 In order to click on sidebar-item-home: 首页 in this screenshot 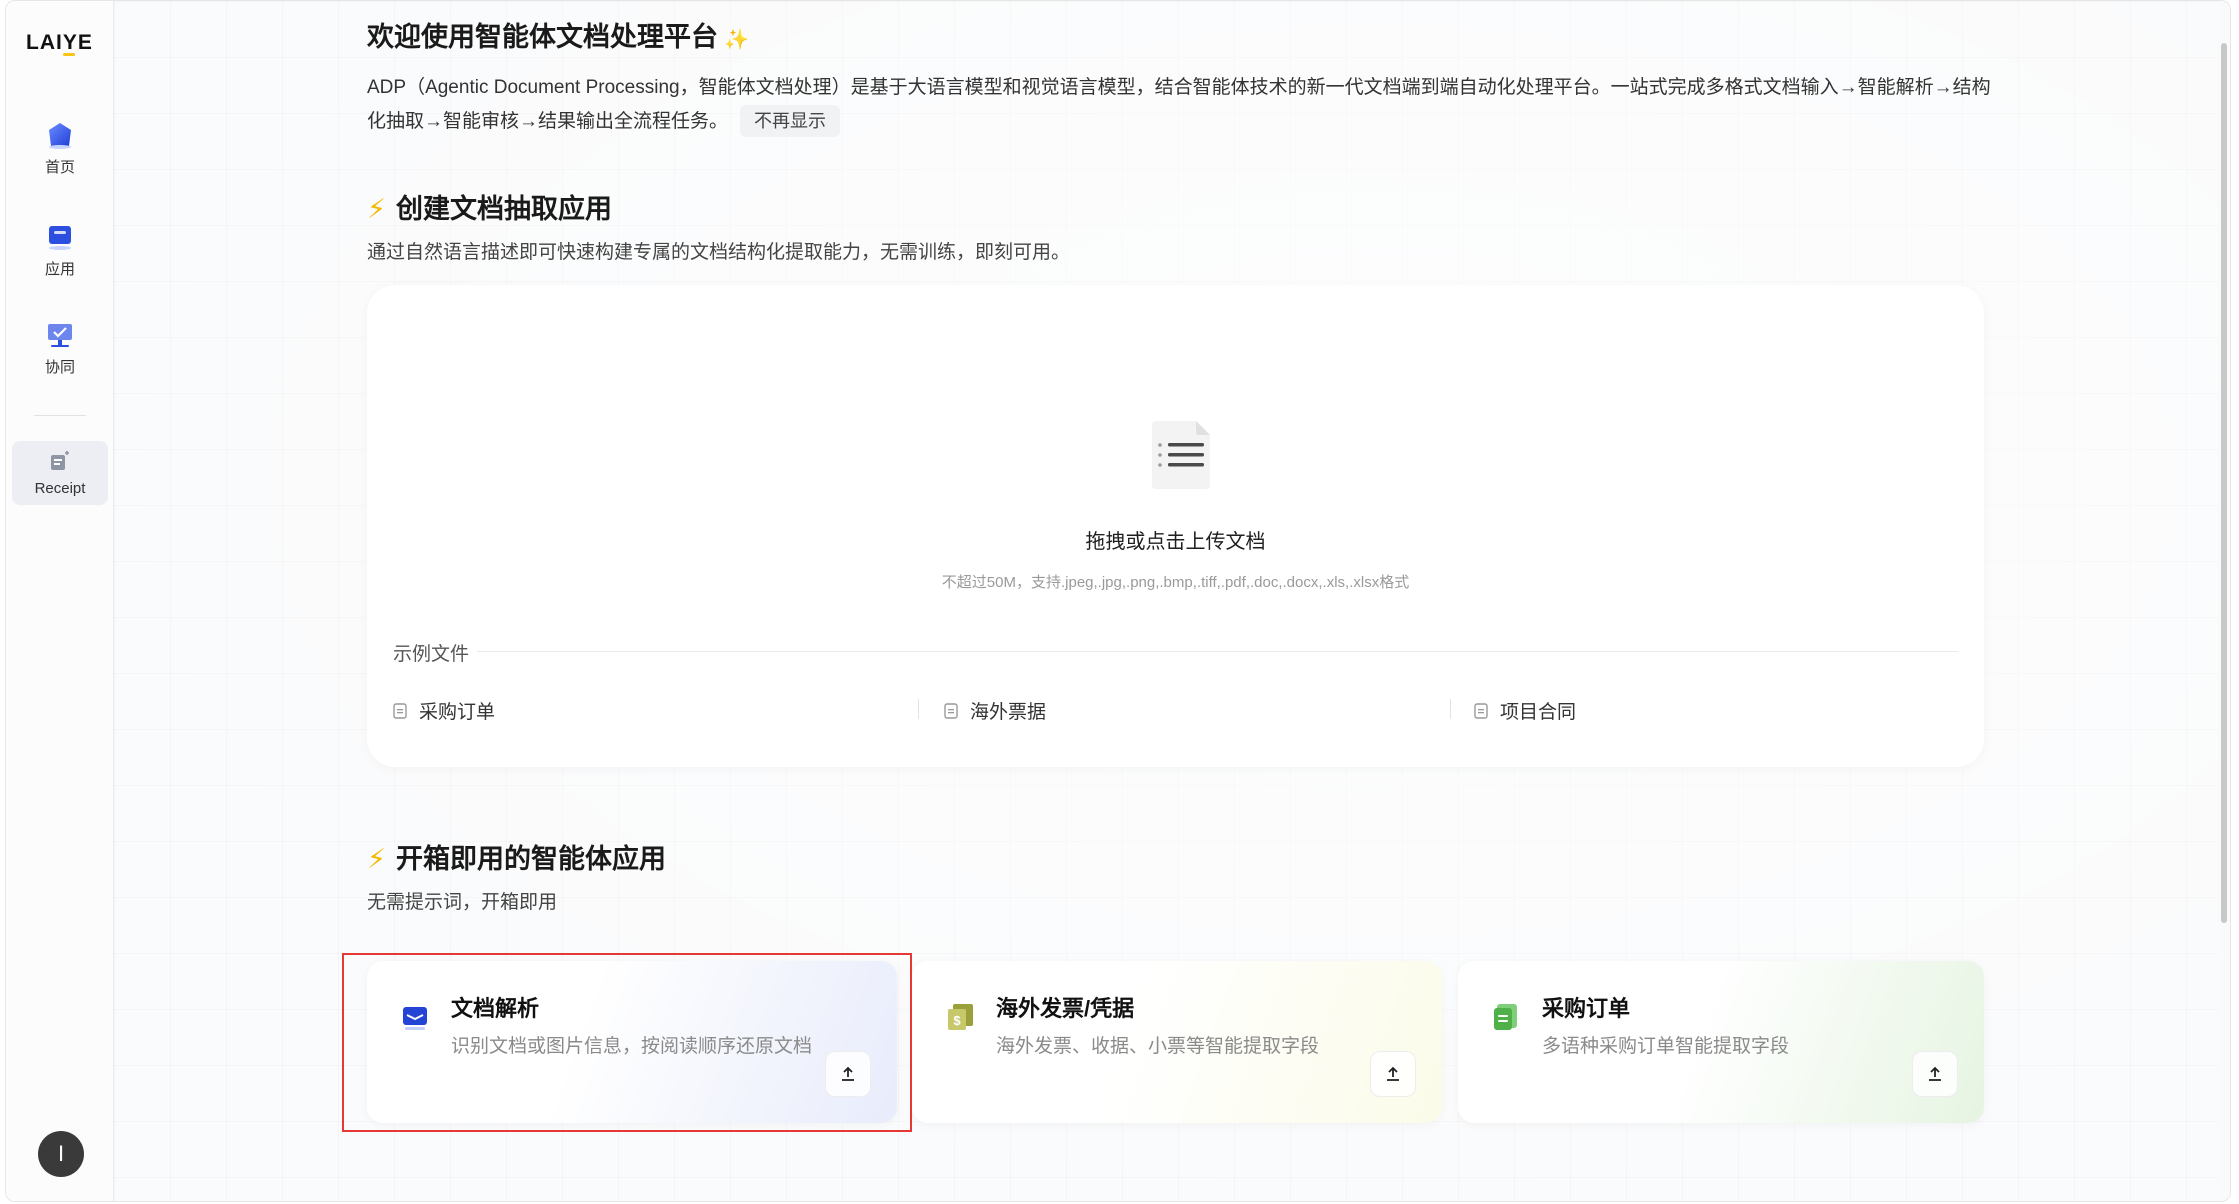, I will do `click(60, 148)`.